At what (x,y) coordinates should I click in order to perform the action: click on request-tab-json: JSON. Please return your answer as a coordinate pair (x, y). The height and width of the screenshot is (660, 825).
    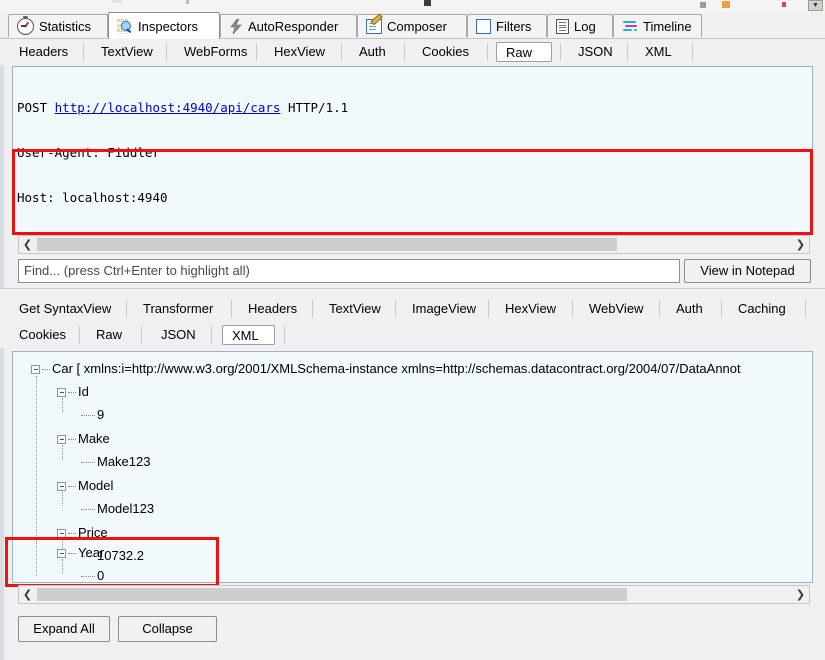
    Looking at the image, I should click on (595, 52).